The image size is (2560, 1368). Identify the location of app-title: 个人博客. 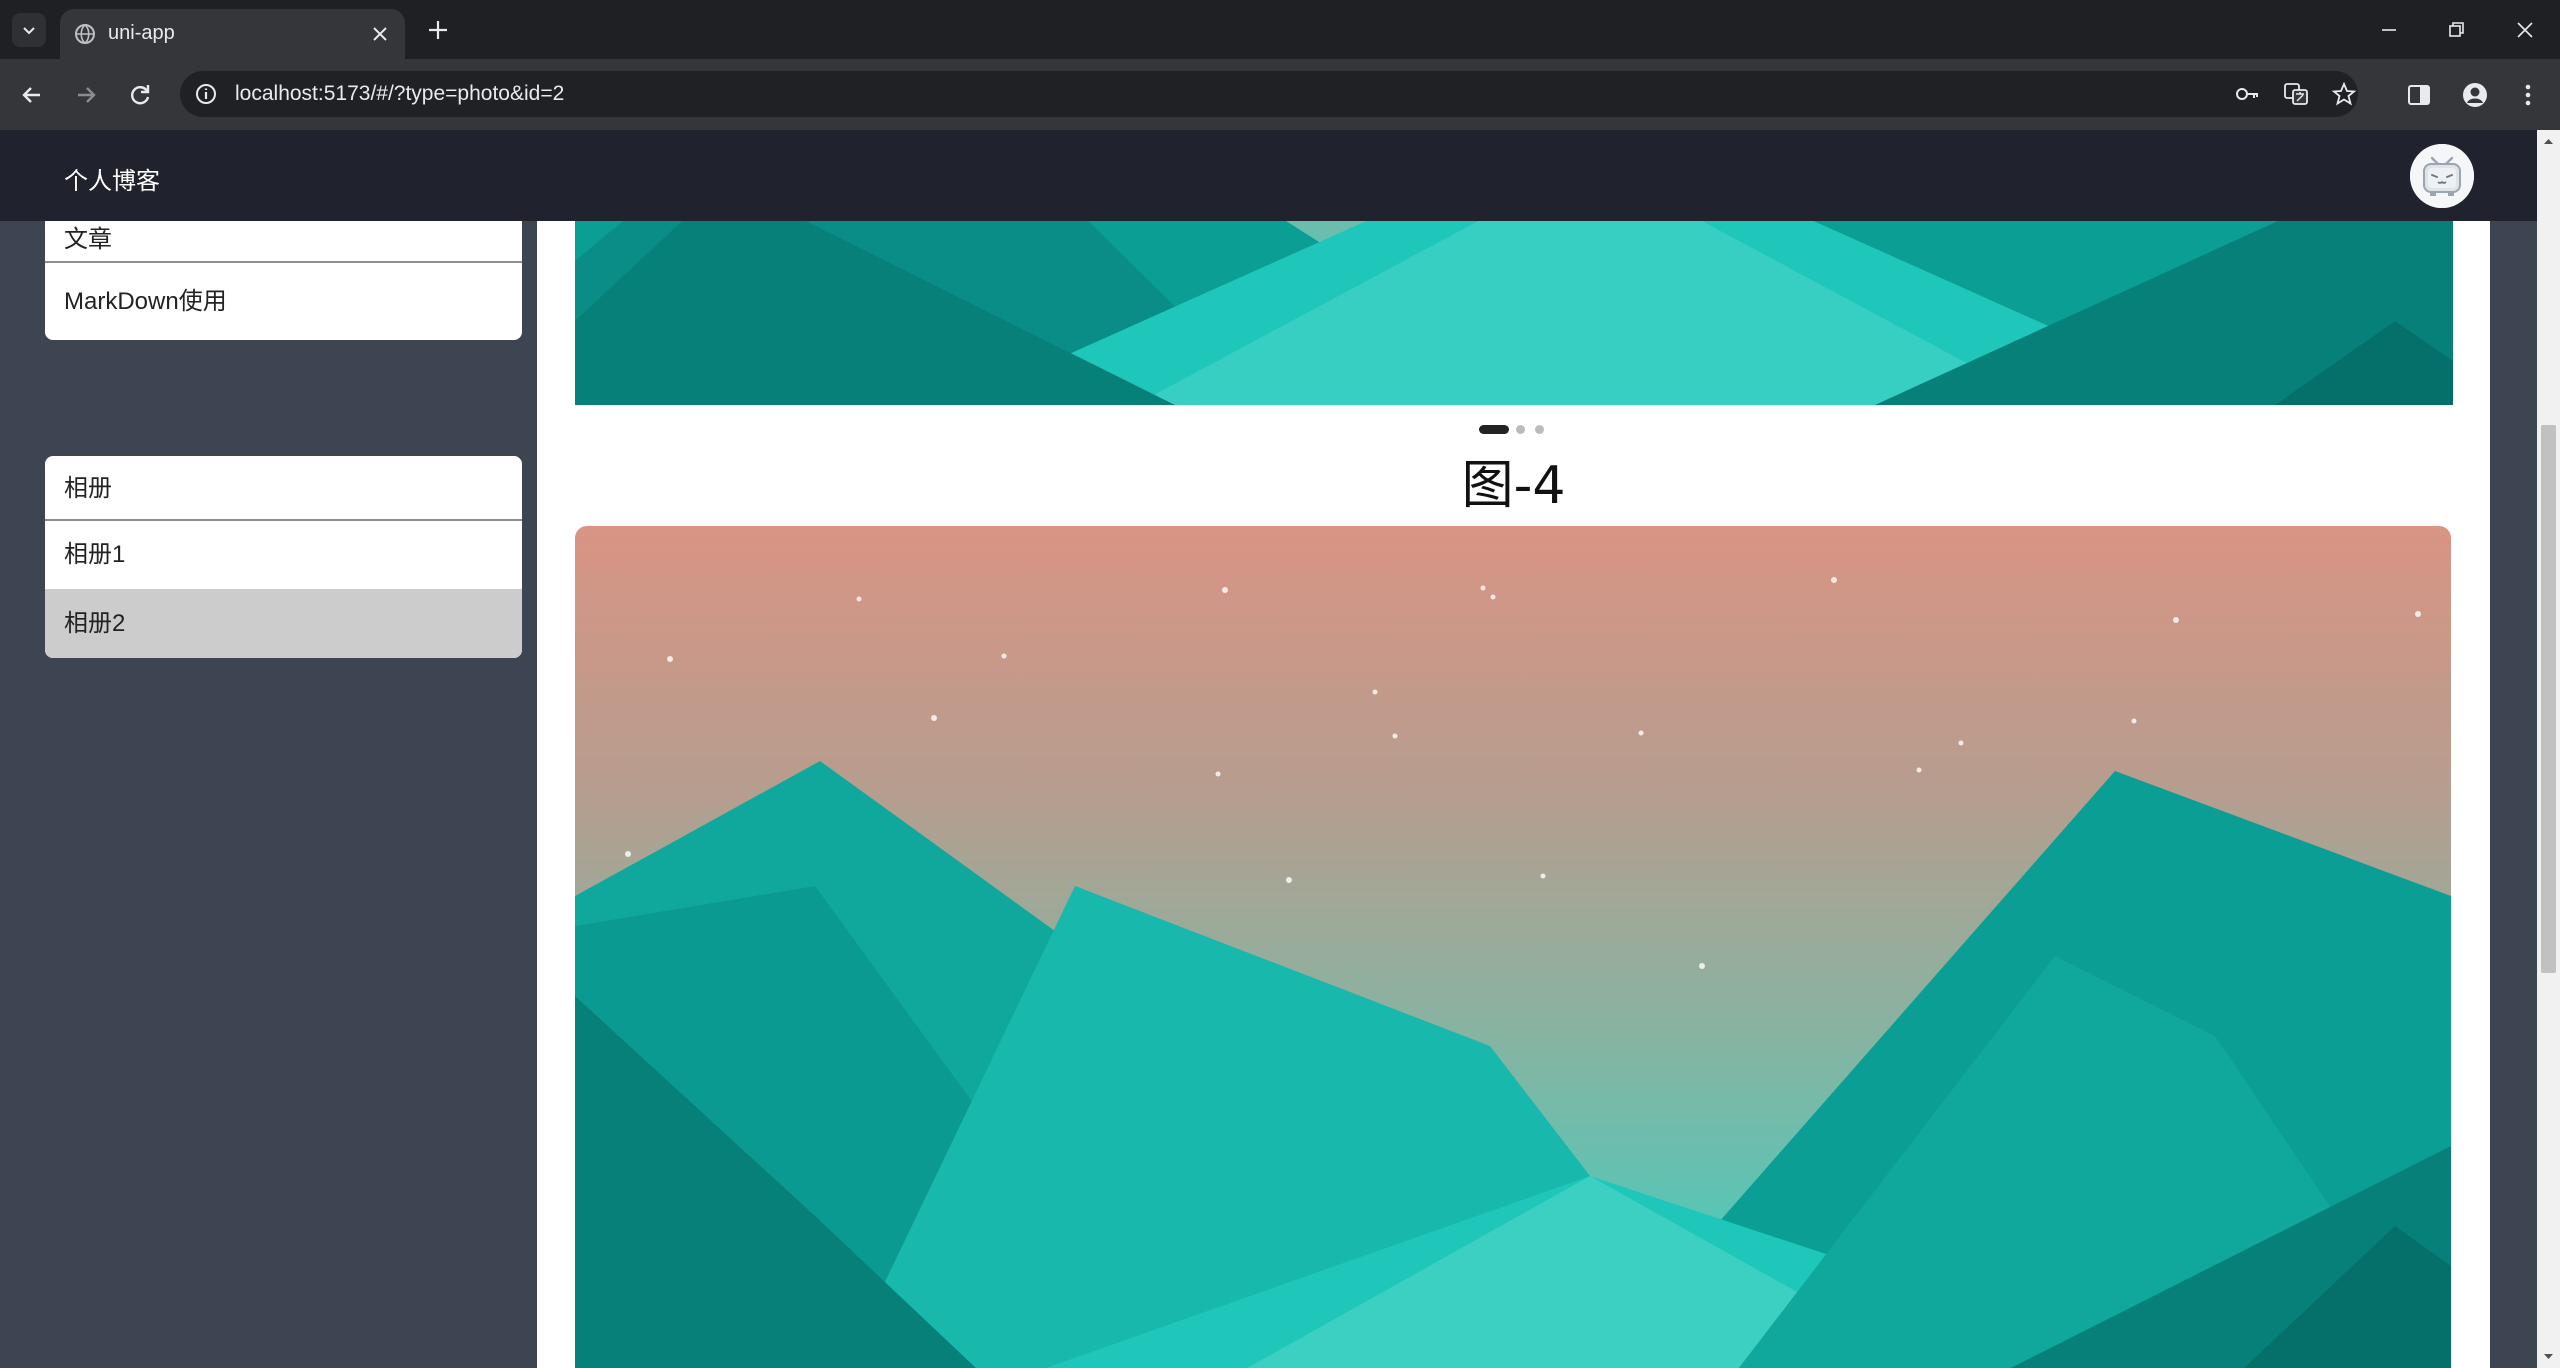
(112, 178).